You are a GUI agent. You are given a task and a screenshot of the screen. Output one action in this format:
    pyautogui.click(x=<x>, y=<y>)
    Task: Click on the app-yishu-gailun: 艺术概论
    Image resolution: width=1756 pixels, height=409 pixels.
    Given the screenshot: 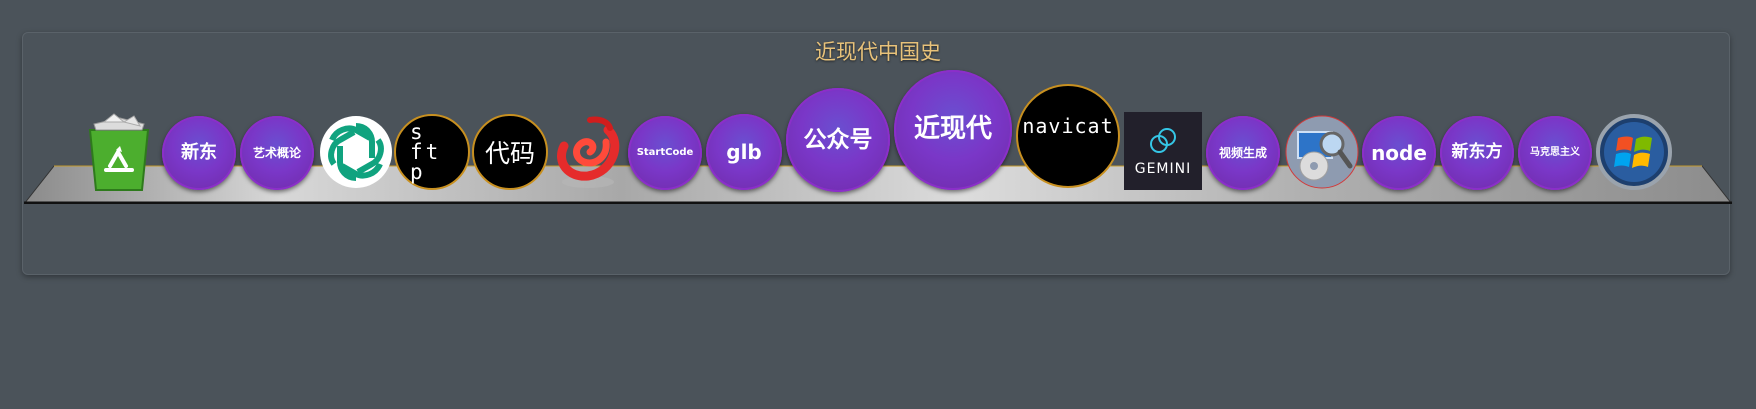 What is the action you would take?
    pyautogui.click(x=277, y=153)
    